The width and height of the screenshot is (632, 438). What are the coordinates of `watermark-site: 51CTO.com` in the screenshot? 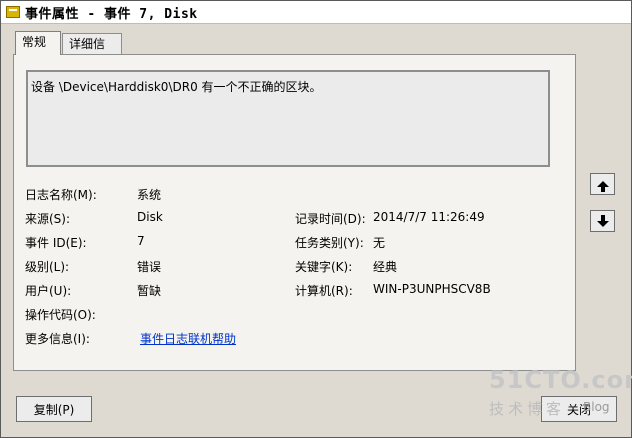 It's located at (560, 380).